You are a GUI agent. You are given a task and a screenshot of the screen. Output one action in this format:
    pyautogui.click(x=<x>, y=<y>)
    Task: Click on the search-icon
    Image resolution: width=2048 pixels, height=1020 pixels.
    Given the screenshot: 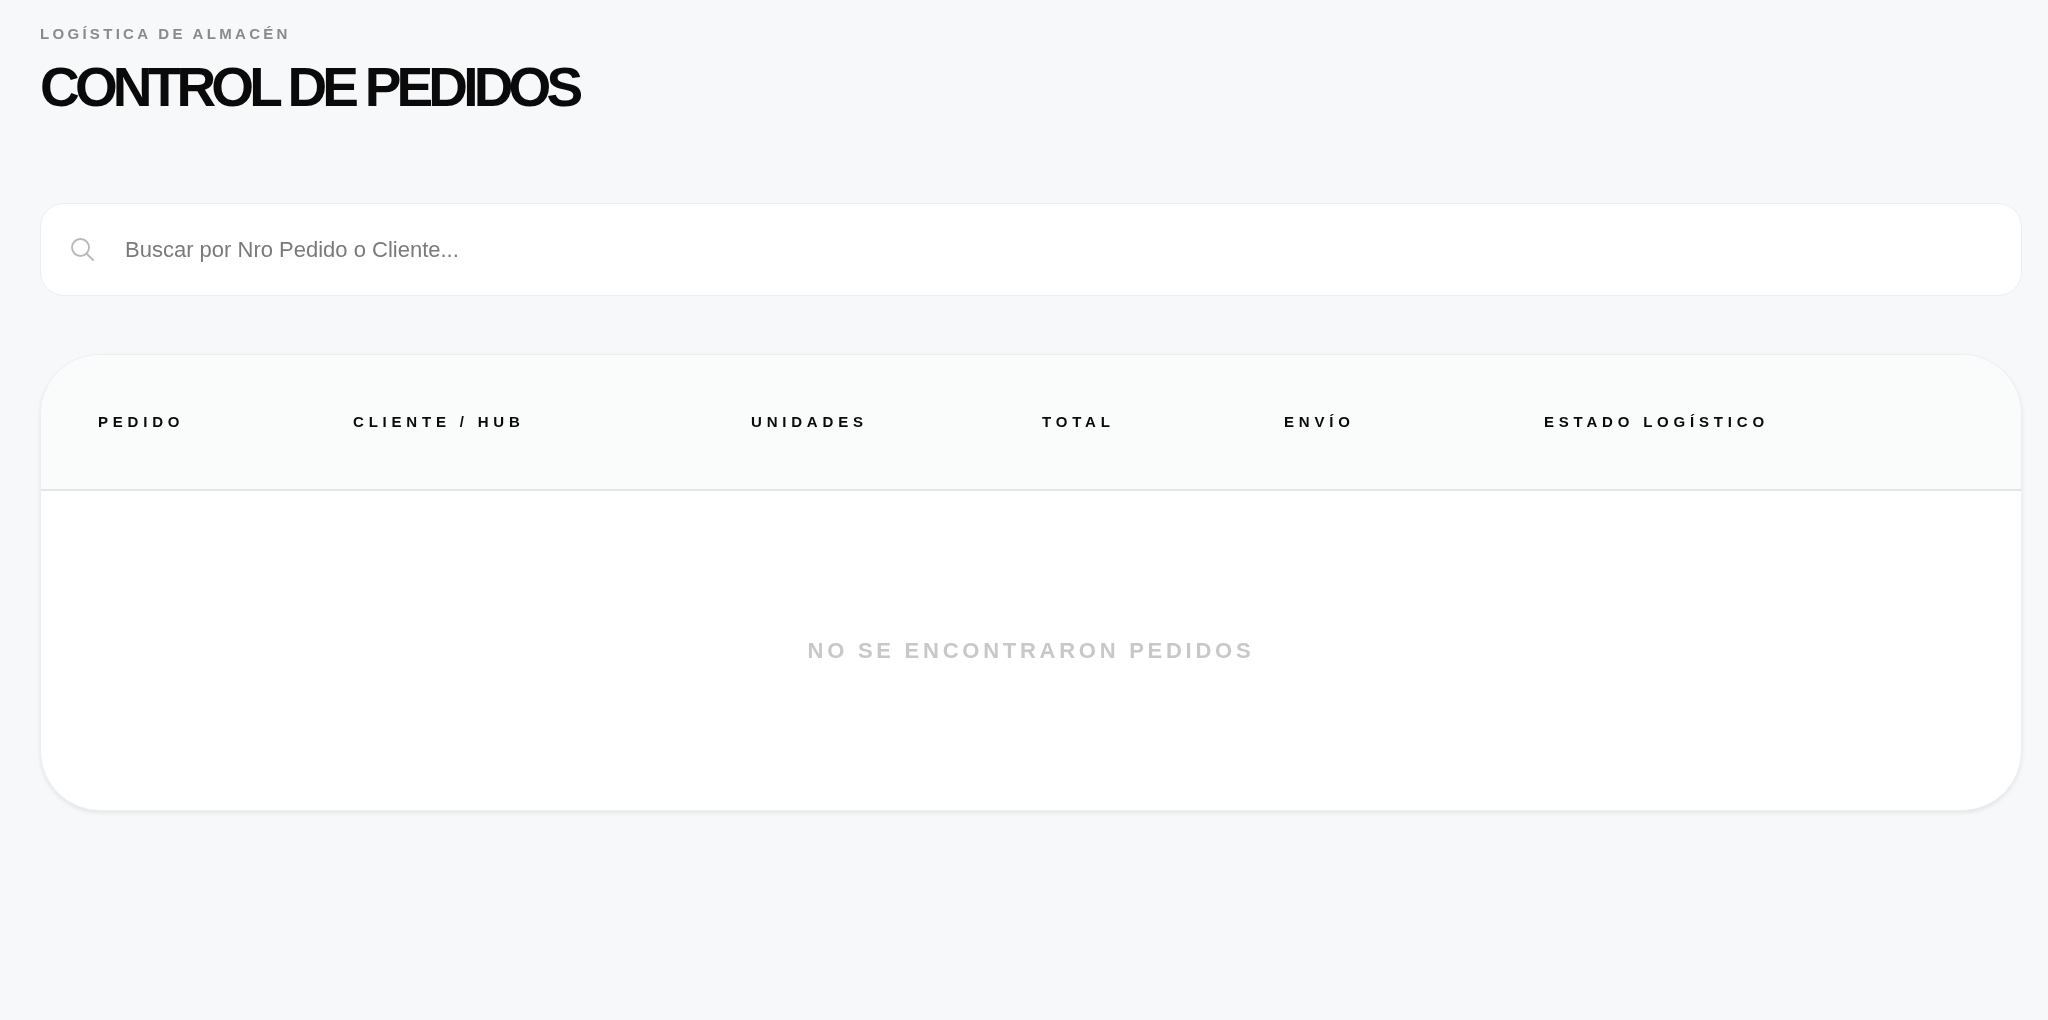 What is the action you would take?
    pyautogui.click(x=82, y=249)
    